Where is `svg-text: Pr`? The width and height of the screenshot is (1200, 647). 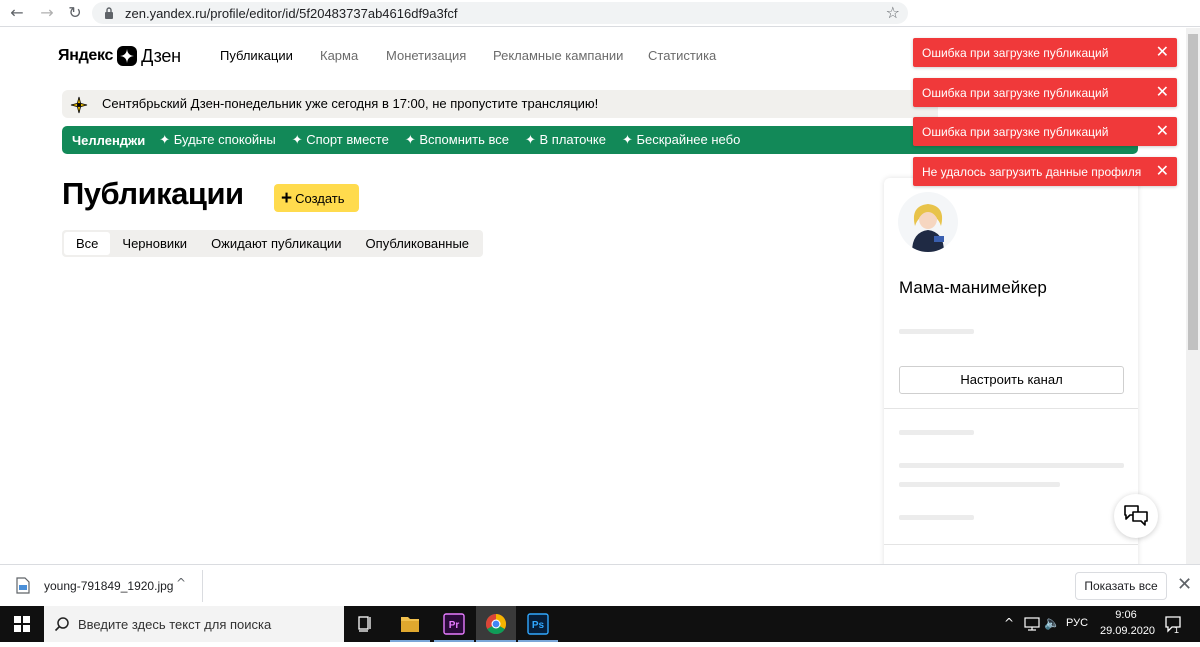 svg-text: Pr is located at coordinates (454, 625).